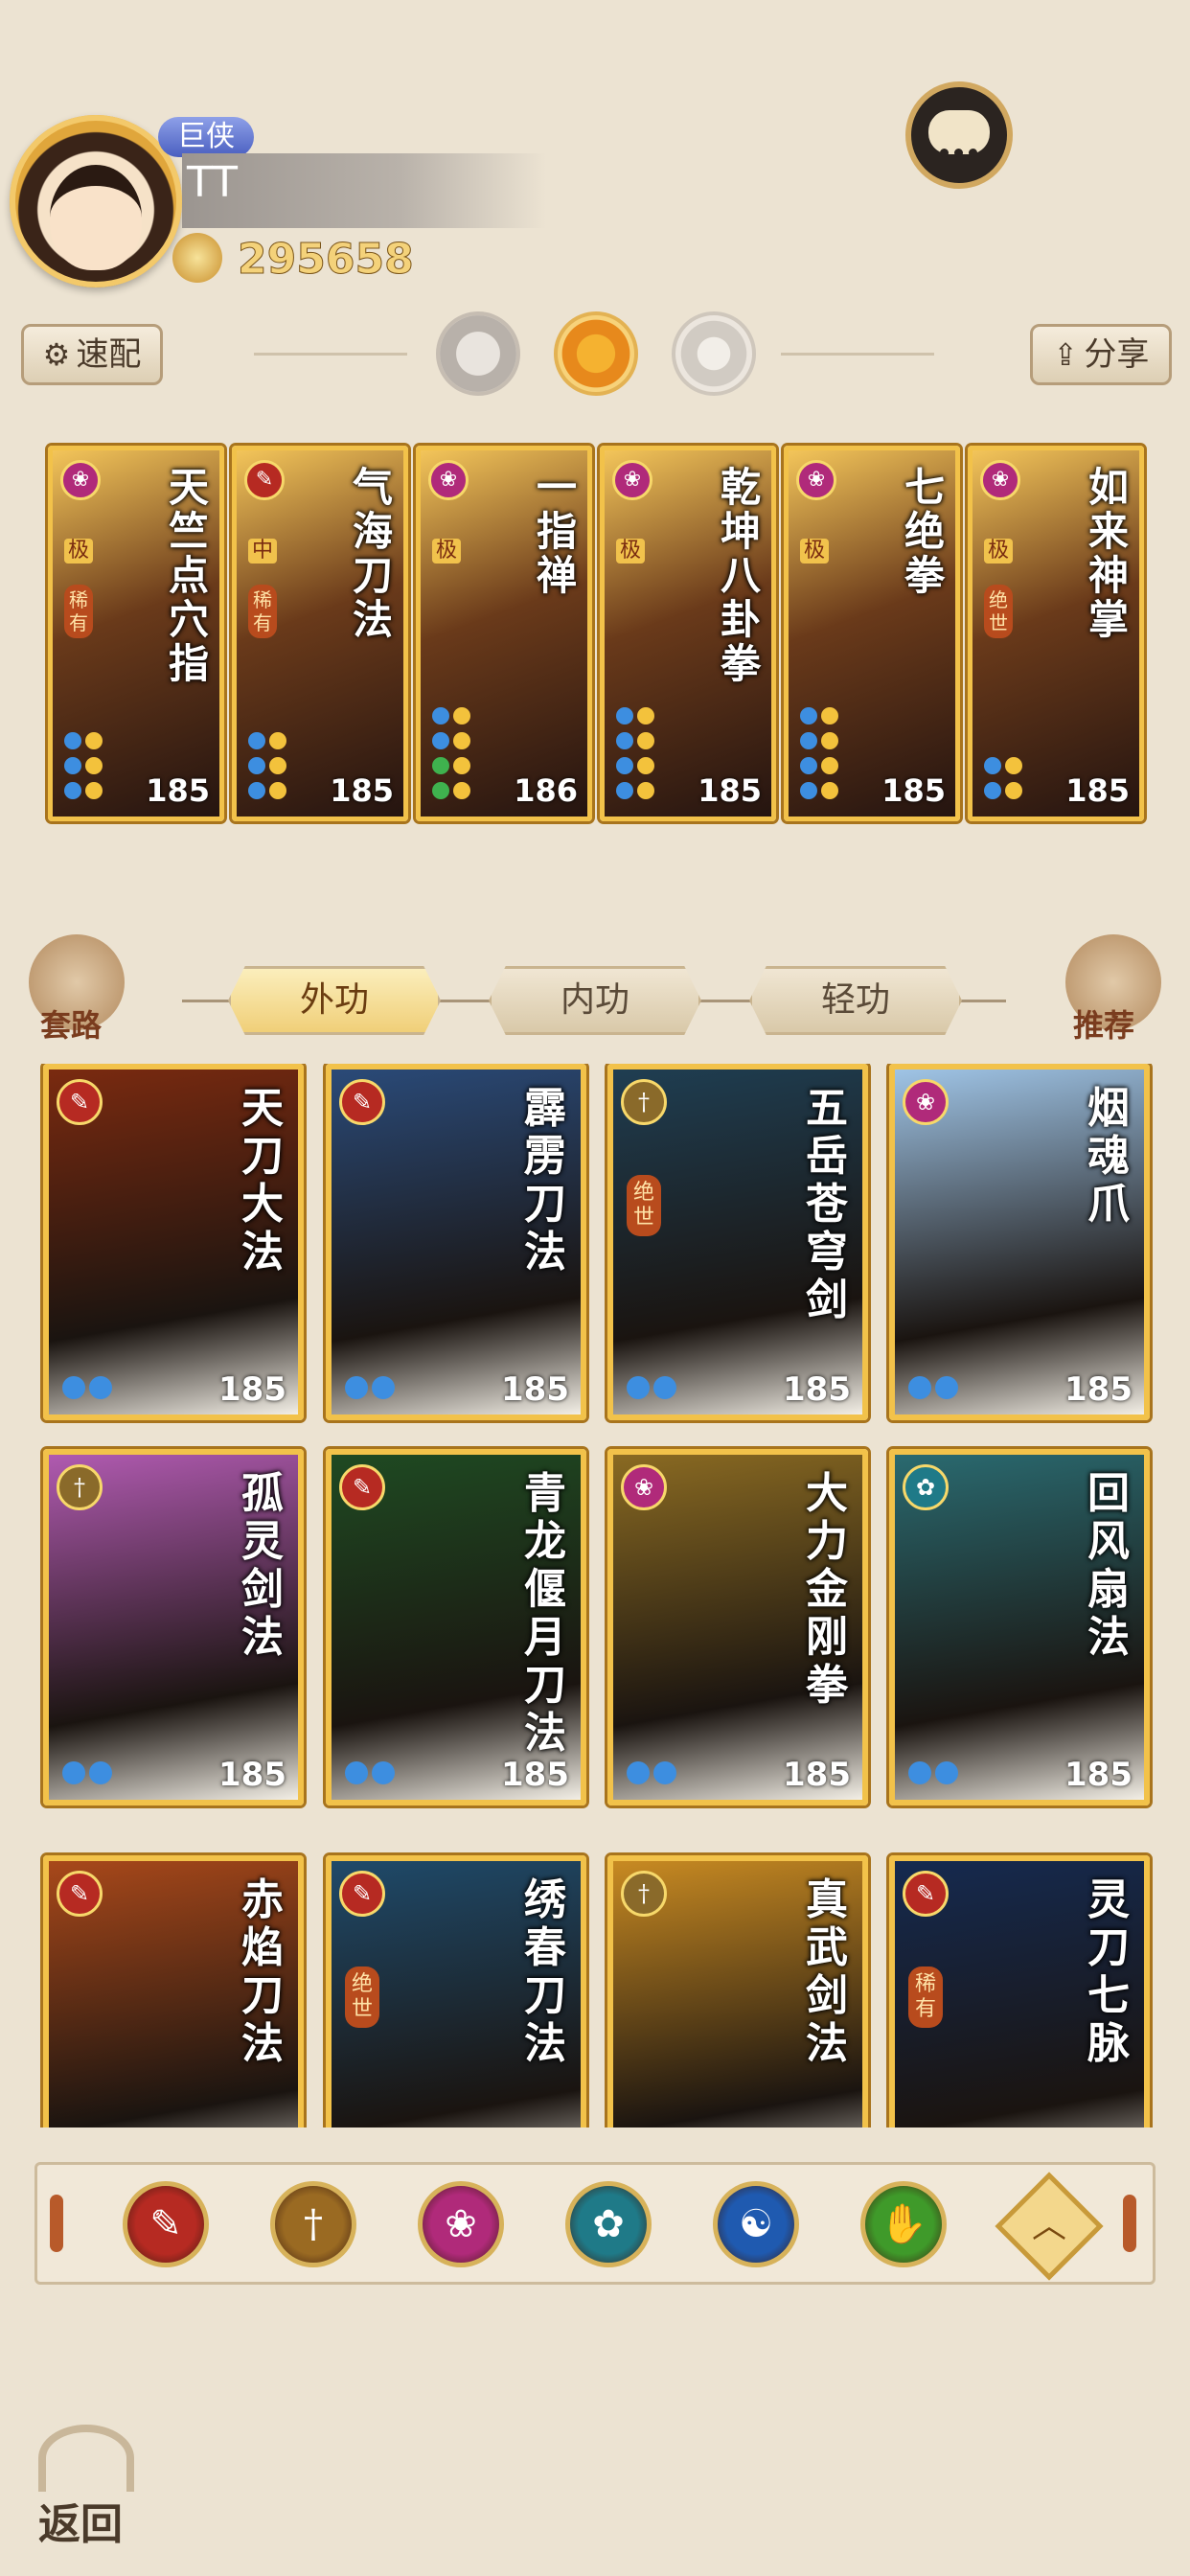 This screenshot has height=2576, width=1190. I want to click on skill-name: 孤灵剑法, so click(263, 1565).